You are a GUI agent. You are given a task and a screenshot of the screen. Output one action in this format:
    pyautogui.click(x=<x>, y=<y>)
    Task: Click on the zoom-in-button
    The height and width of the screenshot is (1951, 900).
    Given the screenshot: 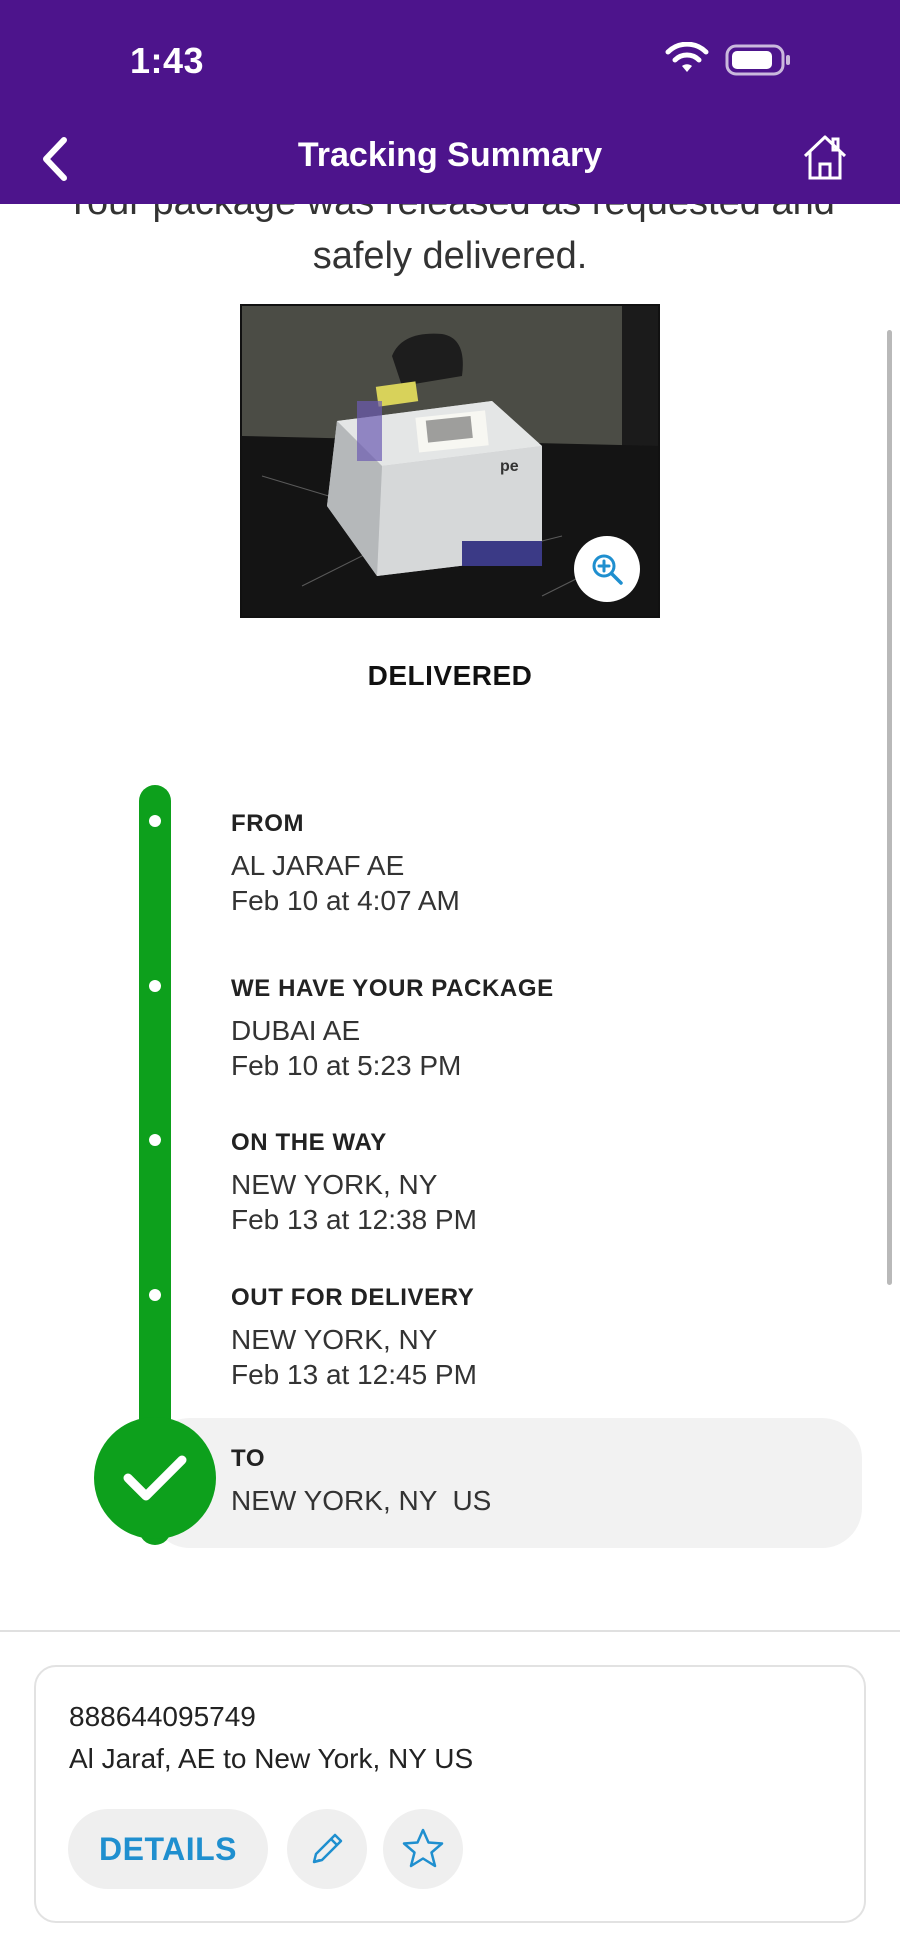 What is the action you would take?
    pyautogui.click(x=607, y=569)
    